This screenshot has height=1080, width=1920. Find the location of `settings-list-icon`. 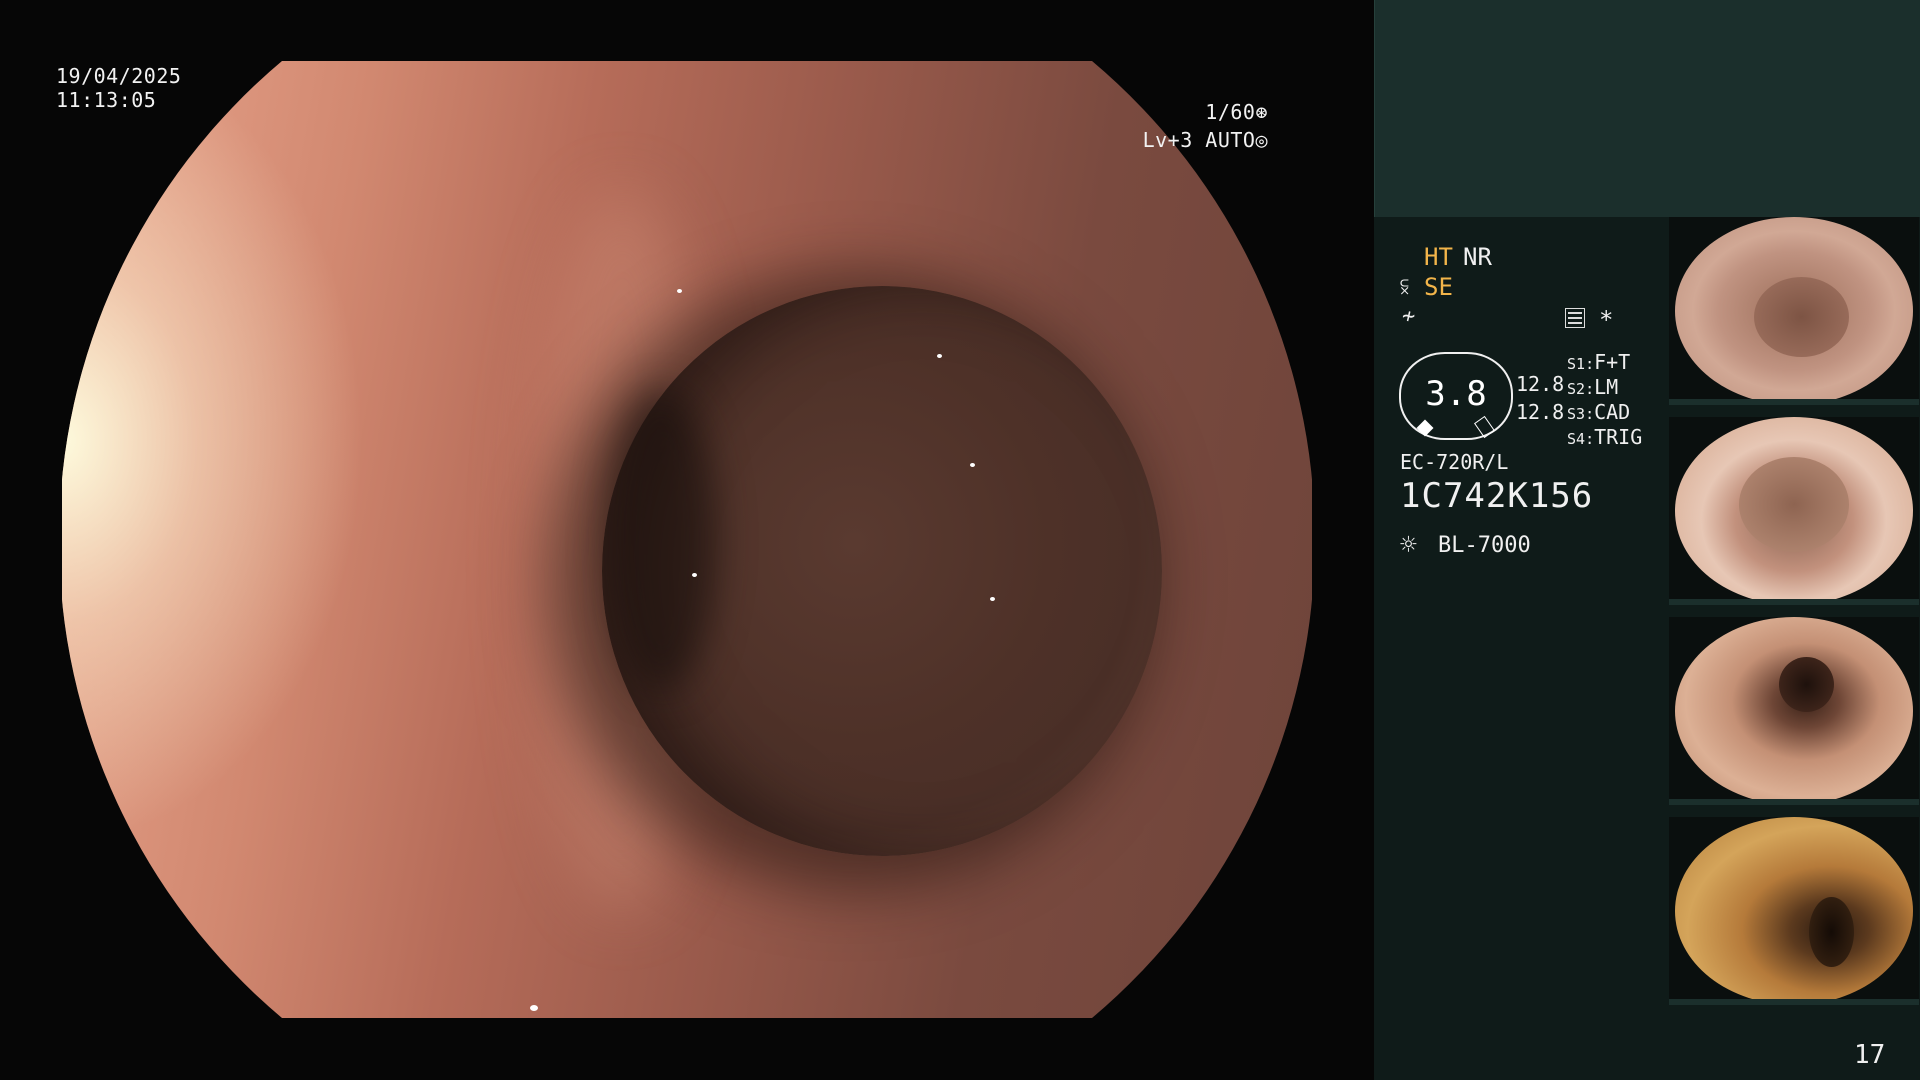

settings-list-icon is located at coordinates (1575, 318).